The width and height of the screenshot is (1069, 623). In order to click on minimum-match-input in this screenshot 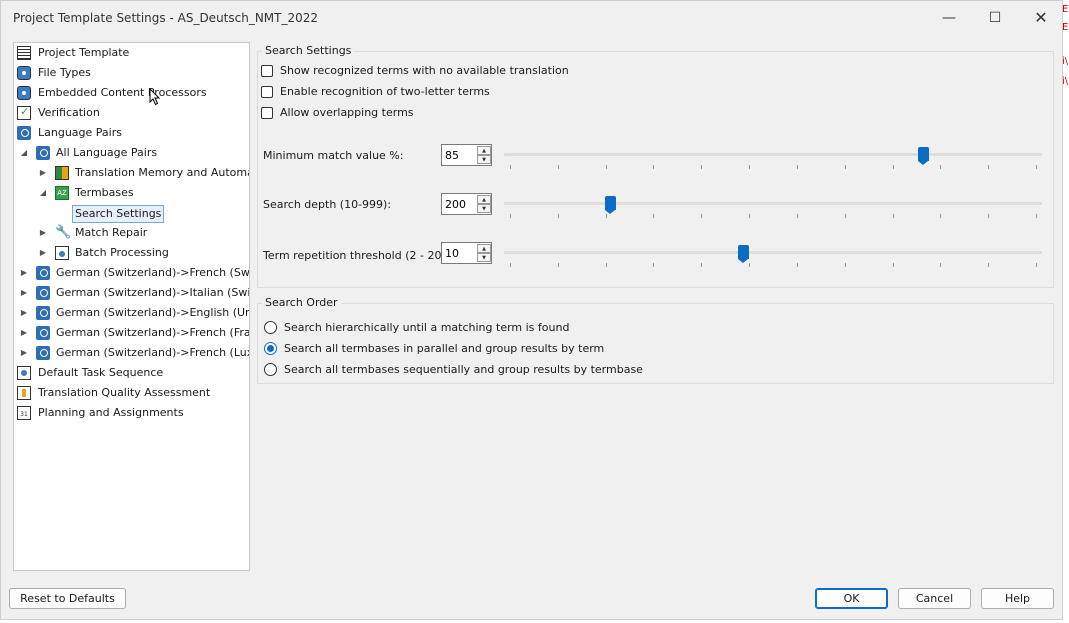, I will do `click(459, 155)`.